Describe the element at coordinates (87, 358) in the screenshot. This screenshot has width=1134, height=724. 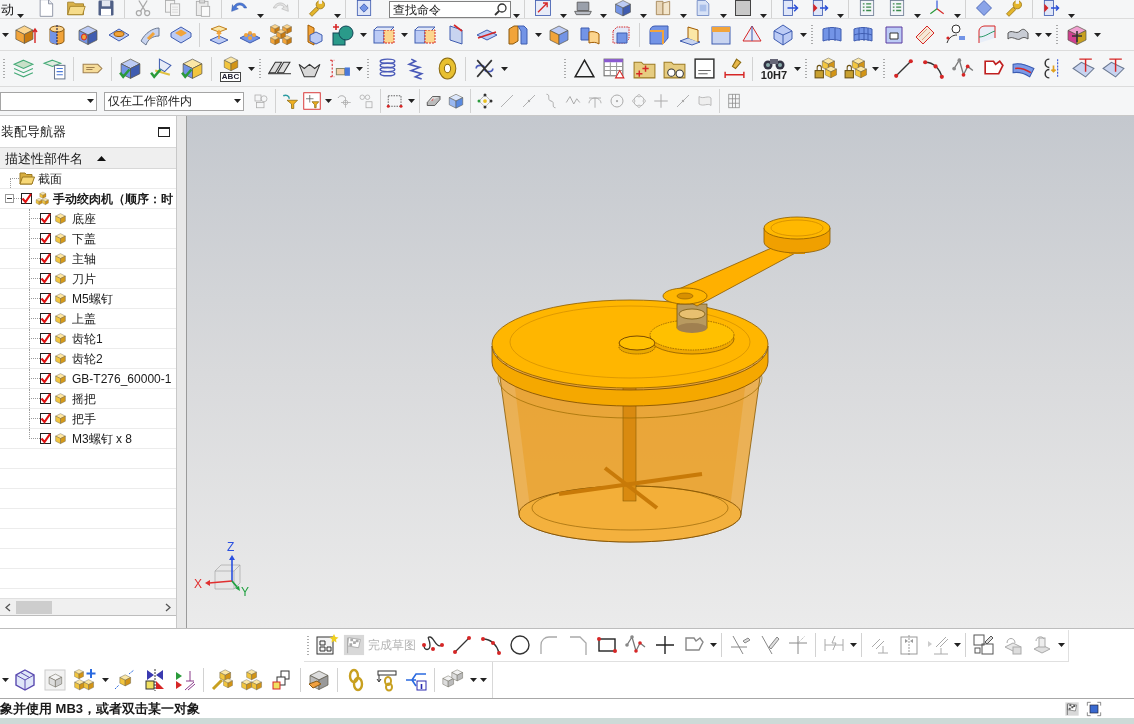
I see `tree-item-label: 齿轮2` at that location.